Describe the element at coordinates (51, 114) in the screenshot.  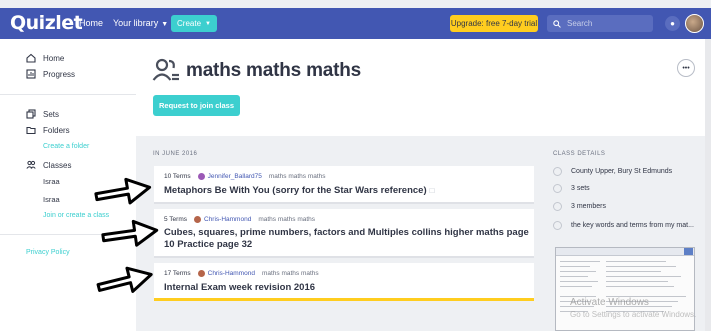
I see `sidebar-item-label: Sets` at that location.